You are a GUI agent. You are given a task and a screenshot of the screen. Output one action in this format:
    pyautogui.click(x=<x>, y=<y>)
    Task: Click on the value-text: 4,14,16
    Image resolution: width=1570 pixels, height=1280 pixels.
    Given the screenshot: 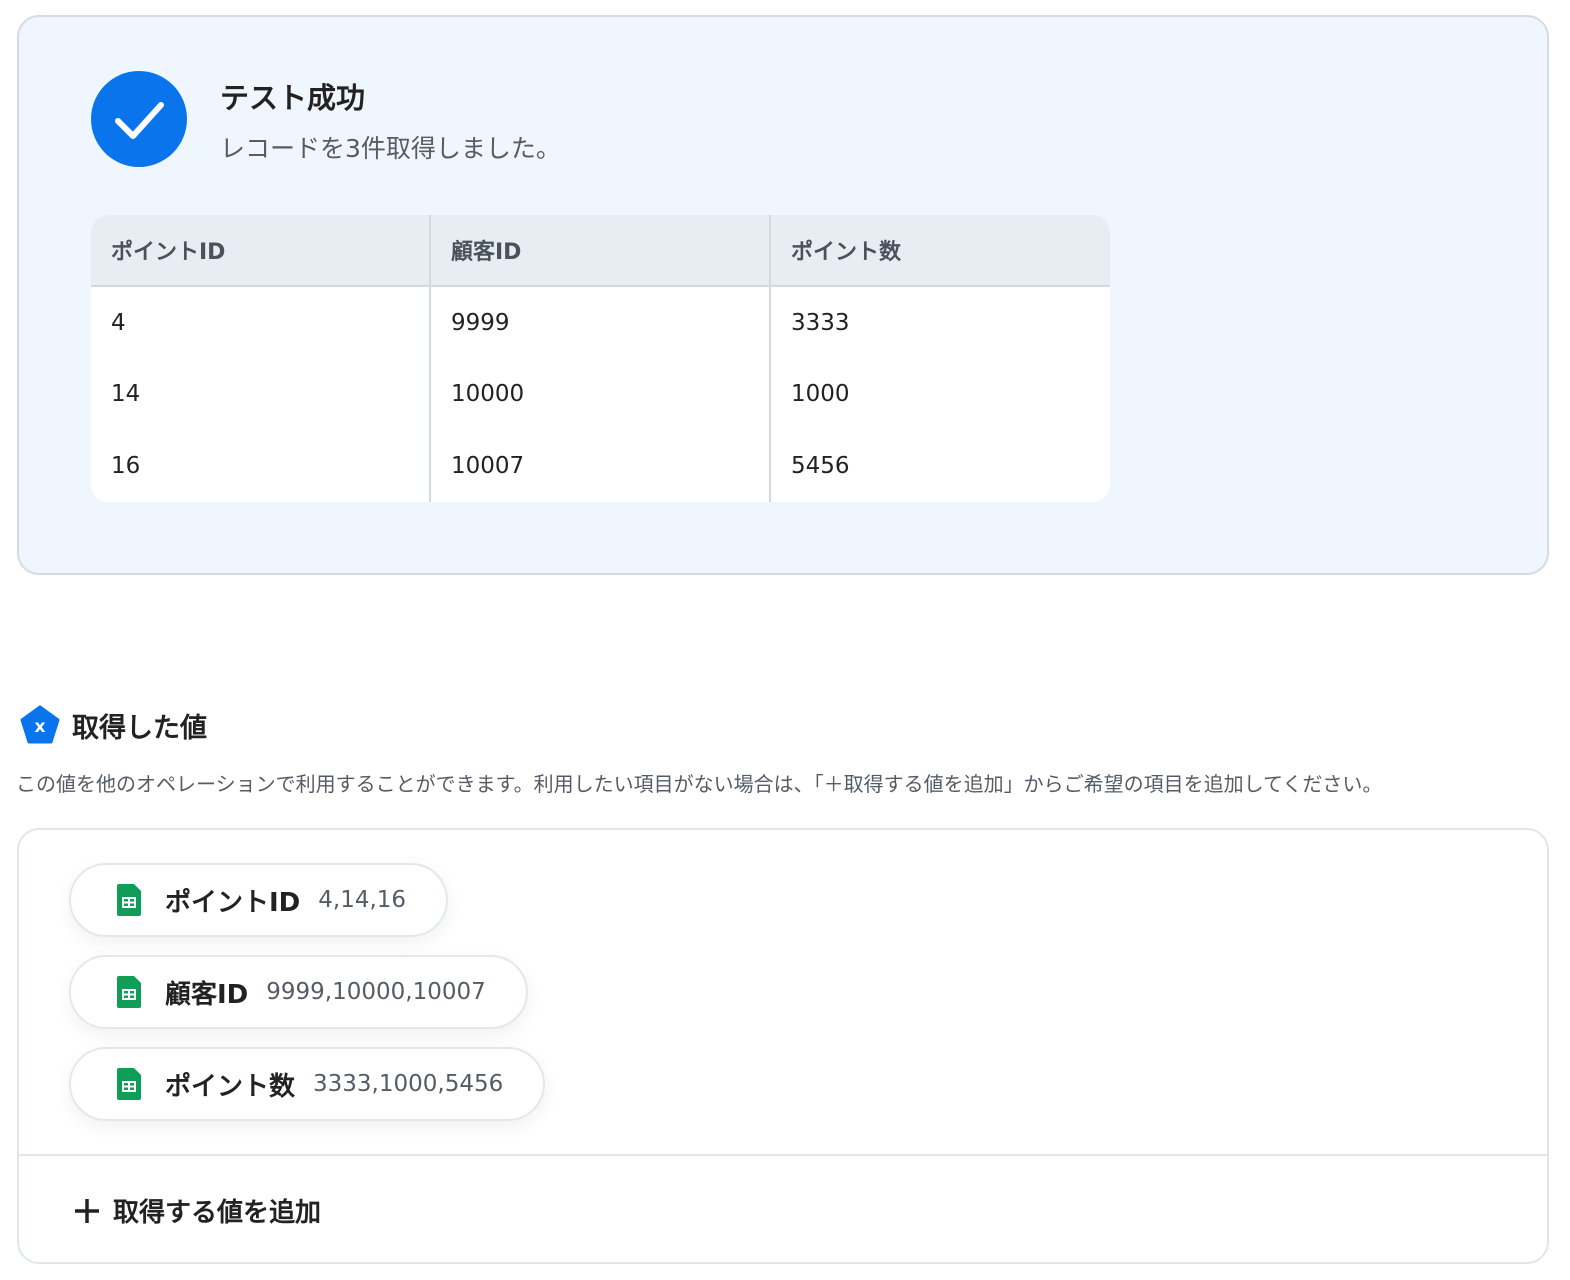 What is the action you would take?
    pyautogui.click(x=362, y=900)
    